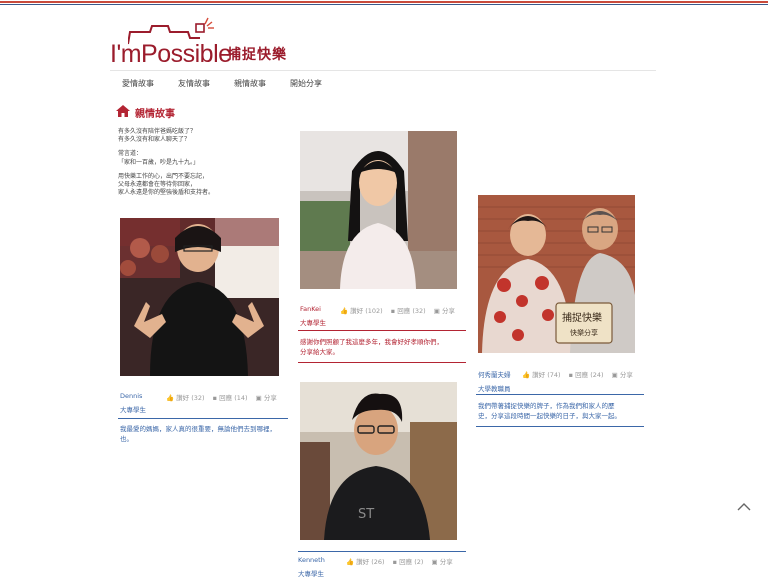  Describe the element at coordinates (411, 562) in the screenshot. I see `comment-count: 回應 (2)` at that location.